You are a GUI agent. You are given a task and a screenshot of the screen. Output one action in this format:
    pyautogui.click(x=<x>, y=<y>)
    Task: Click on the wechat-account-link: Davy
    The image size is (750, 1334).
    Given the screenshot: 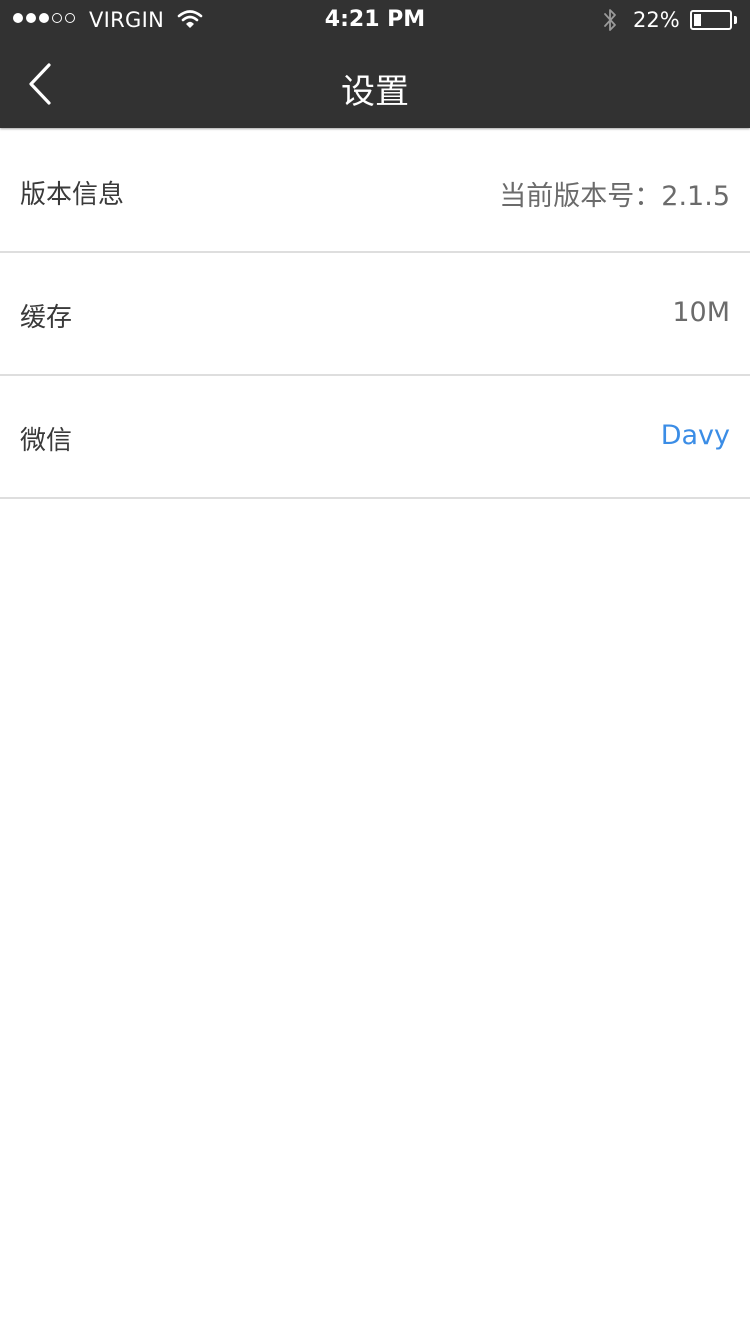 What is the action you would take?
    pyautogui.click(x=695, y=435)
    